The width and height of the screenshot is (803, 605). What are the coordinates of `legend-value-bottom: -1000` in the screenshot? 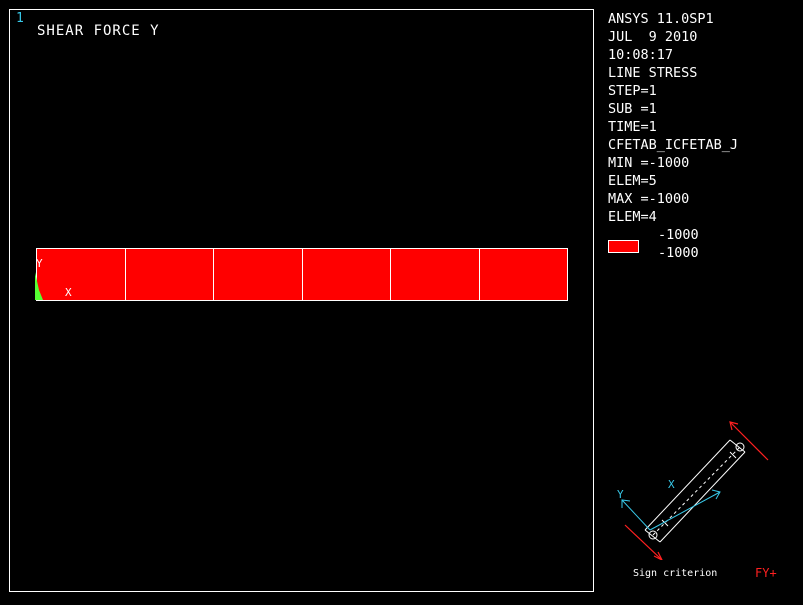 It's located at (678, 253).